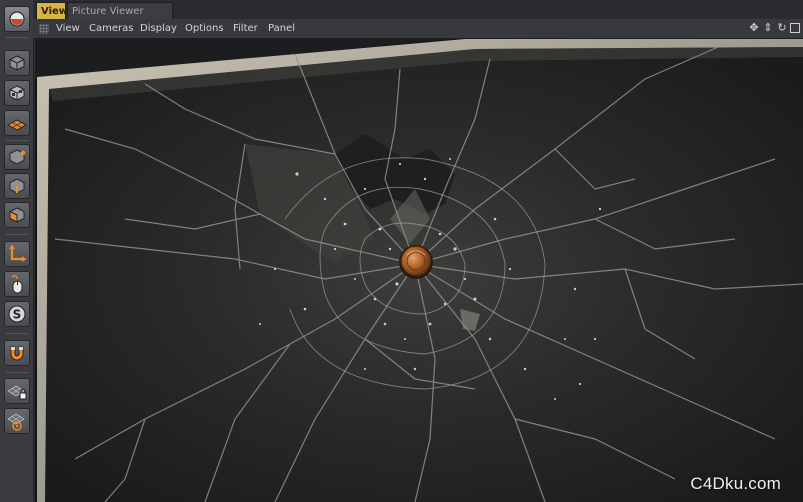 This screenshot has height=502, width=803. Describe the element at coordinates (795, 28) in the screenshot. I see `toggle-layout-icon` at that location.